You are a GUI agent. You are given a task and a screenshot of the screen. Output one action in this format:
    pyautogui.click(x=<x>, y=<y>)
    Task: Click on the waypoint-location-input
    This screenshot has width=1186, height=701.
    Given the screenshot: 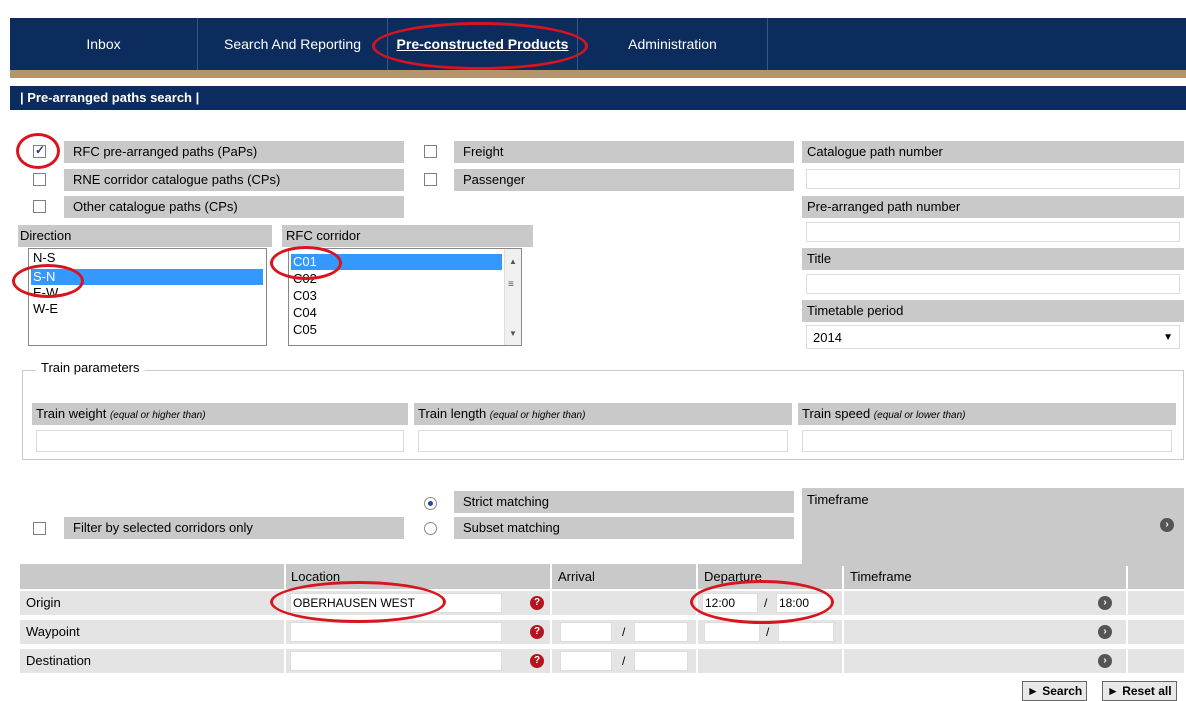 What is the action you would take?
    pyautogui.click(x=396, y=632)
    